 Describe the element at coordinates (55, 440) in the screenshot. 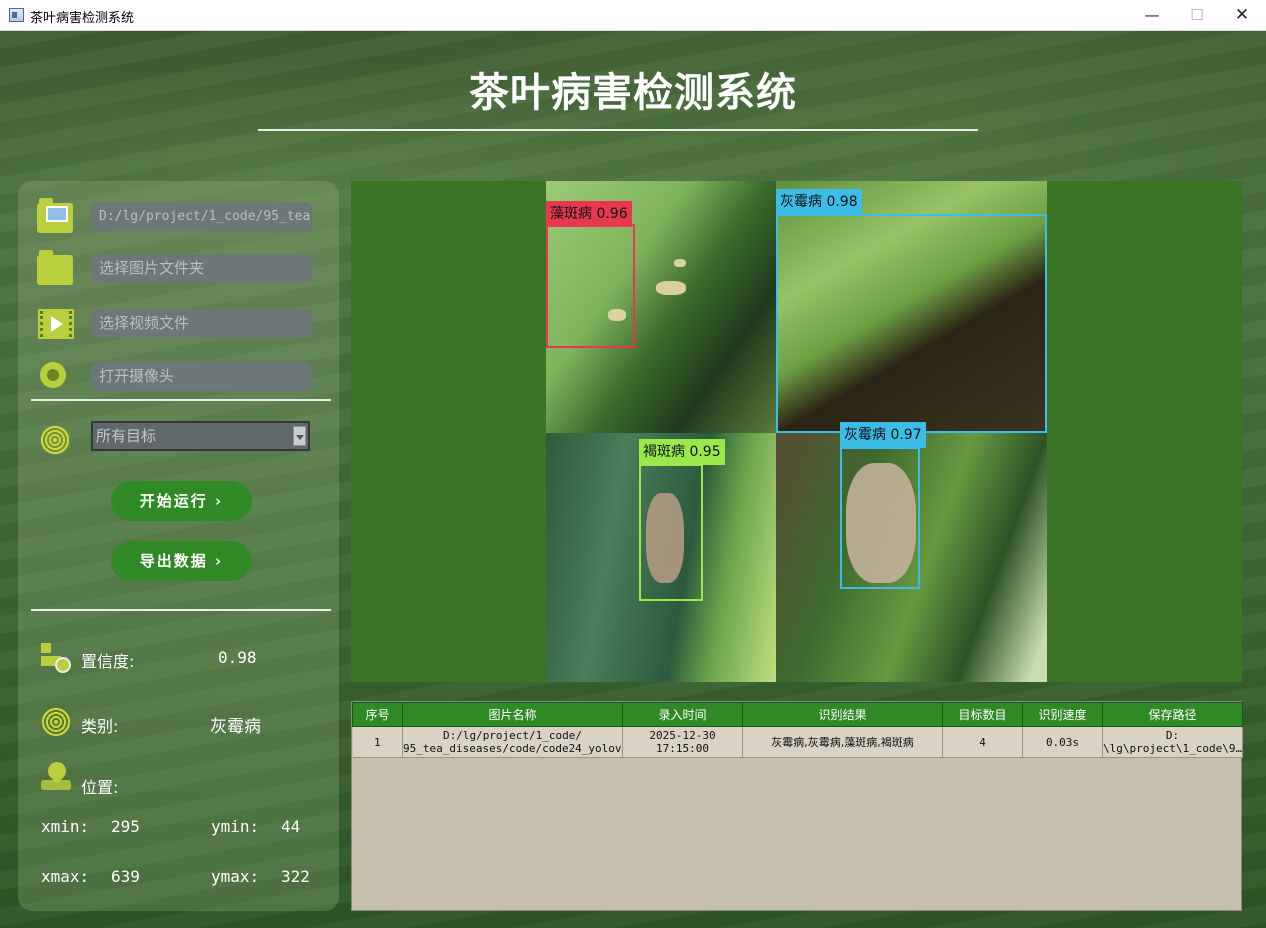

I see `target-icon` at that location.